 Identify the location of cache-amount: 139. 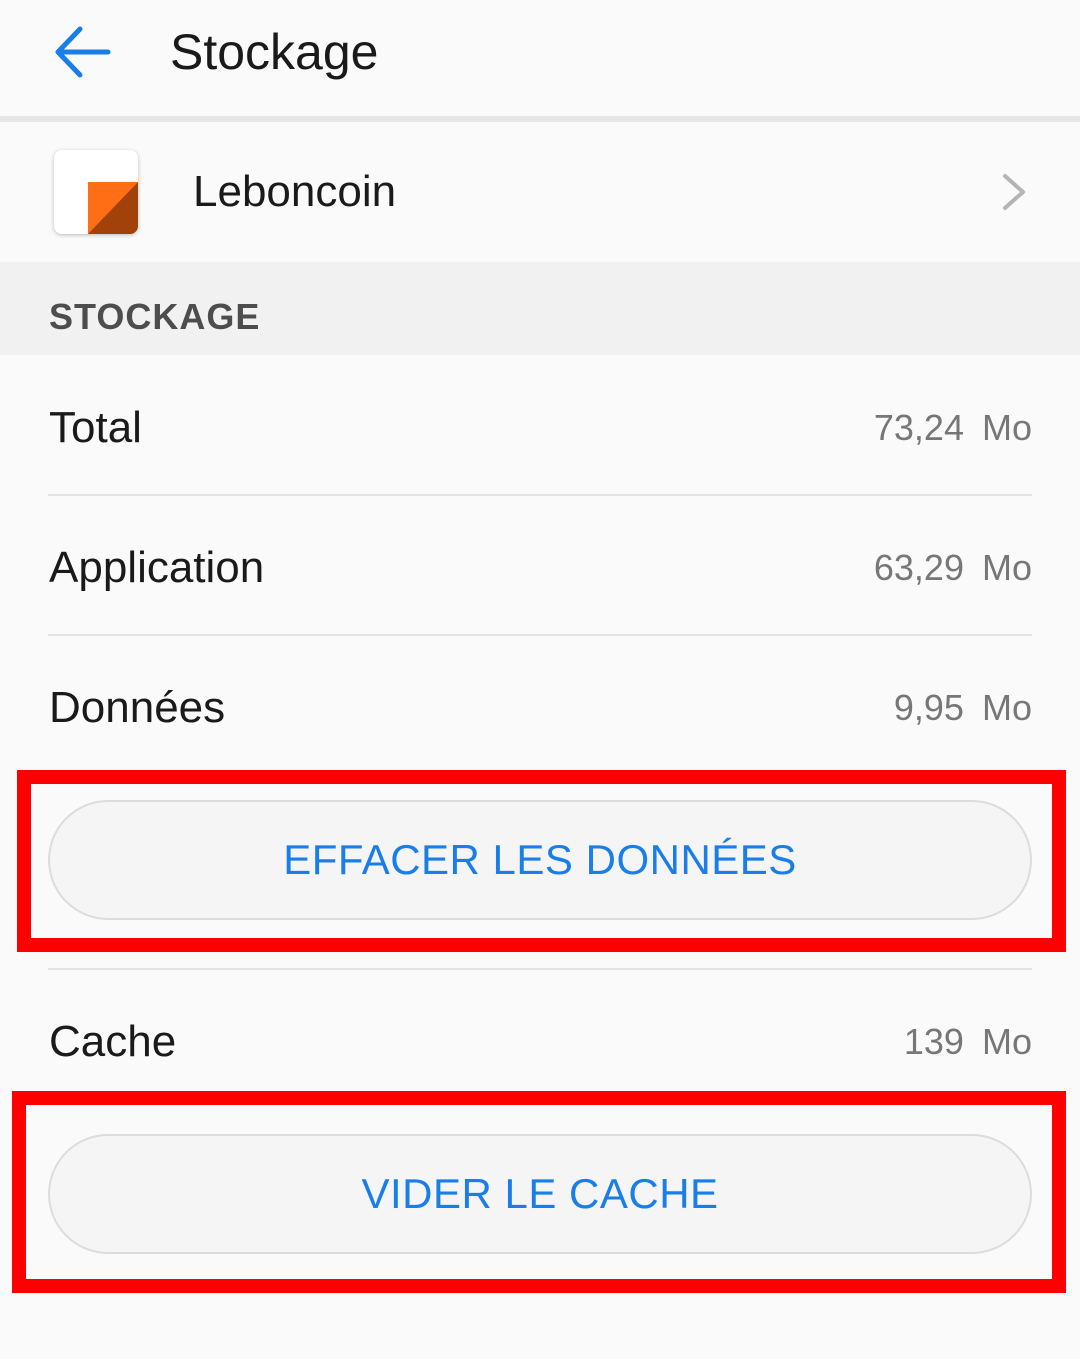
(933, 1041).